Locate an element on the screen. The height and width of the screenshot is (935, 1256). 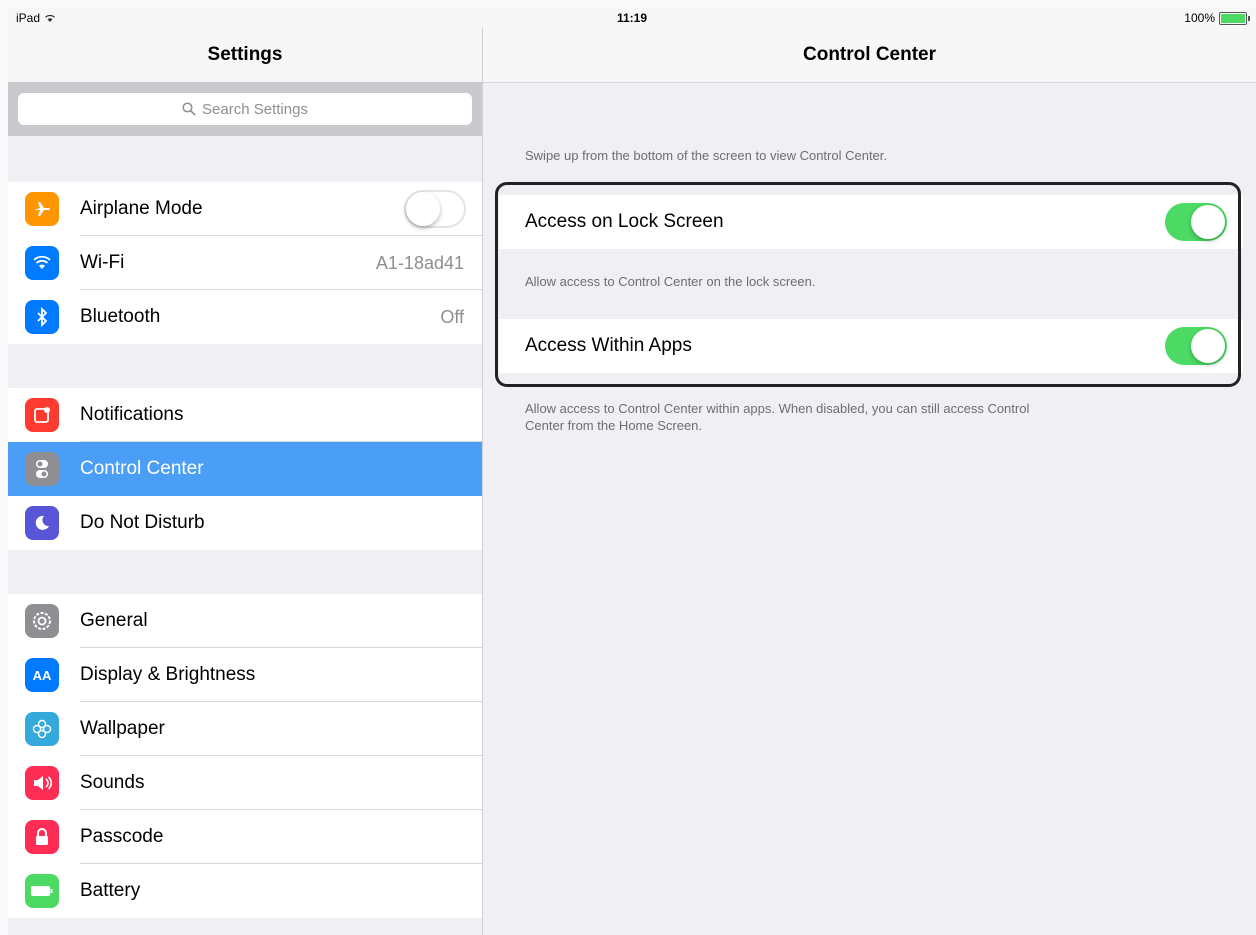
battery-tip is located at coordinates (1249, 18).